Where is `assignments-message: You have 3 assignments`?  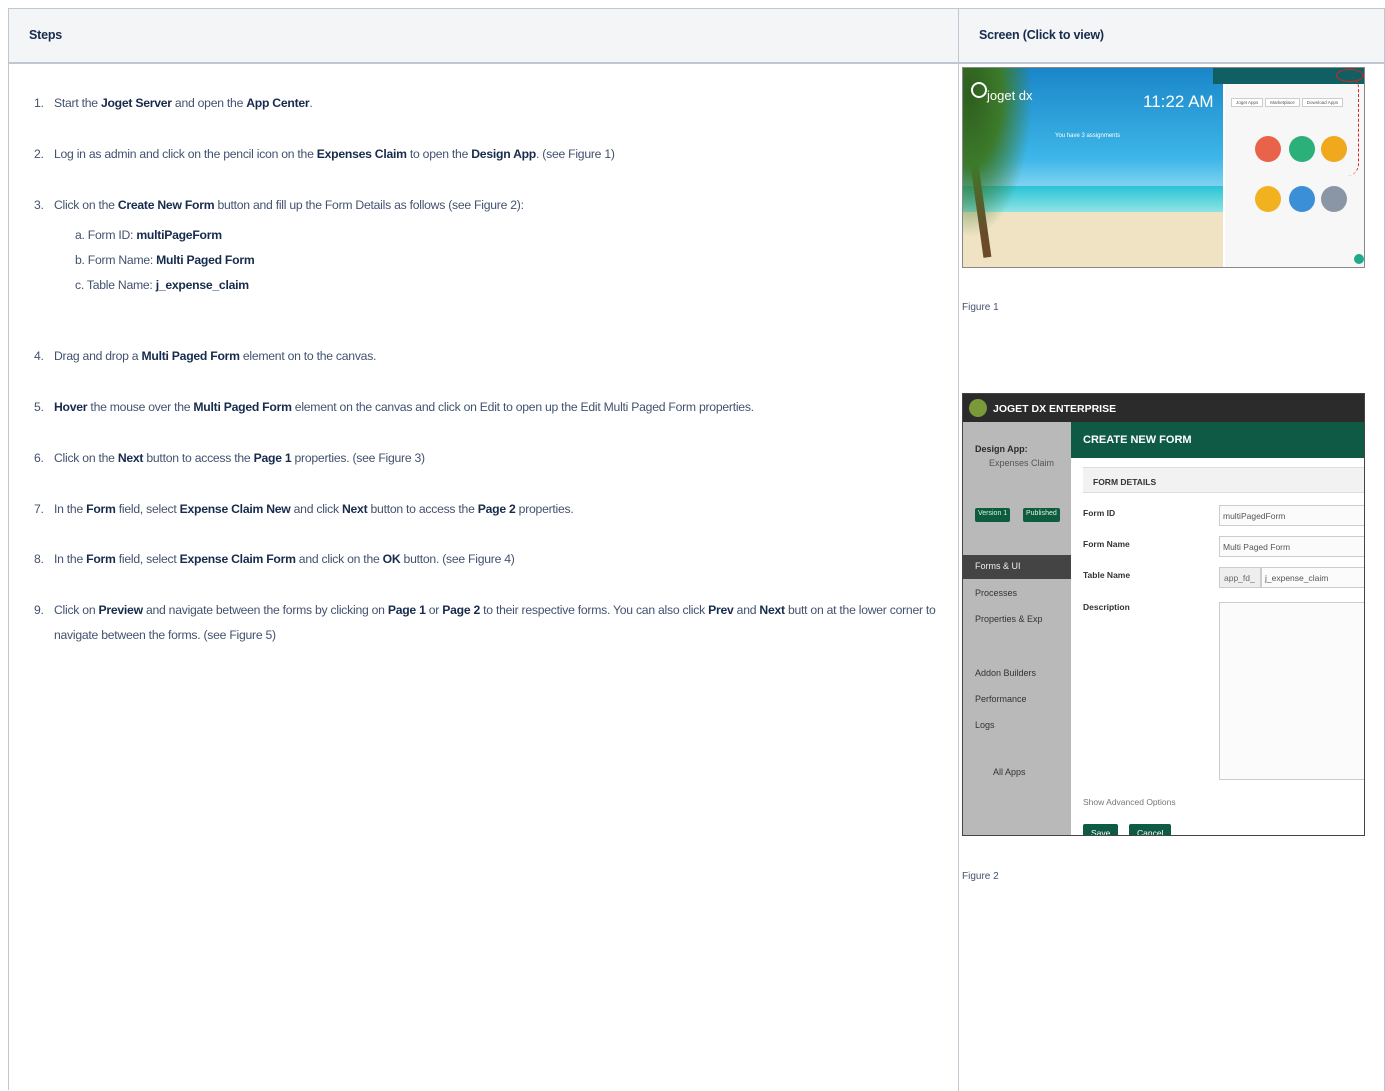
assignments-message: You have 3 assignments is located at coordinates (1088, 136).